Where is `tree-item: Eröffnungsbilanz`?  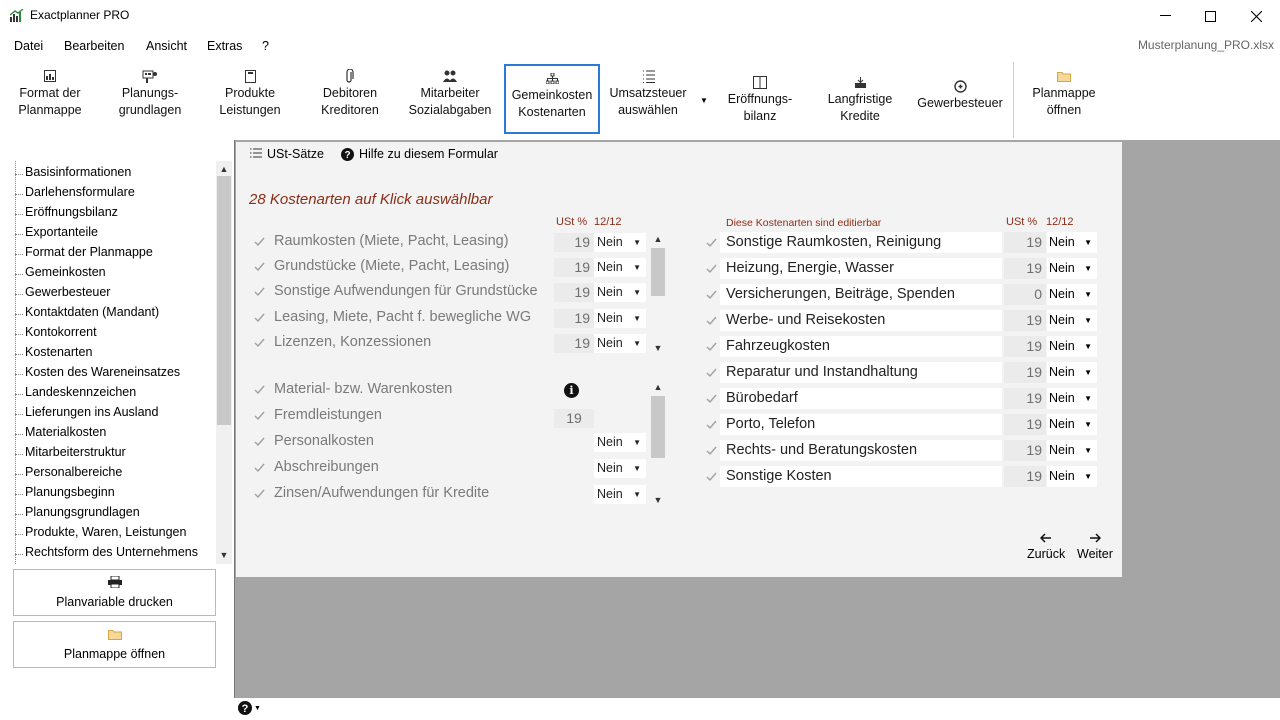 tree-item: Eröffnungsbilanz is located at coordinates (71, 212).